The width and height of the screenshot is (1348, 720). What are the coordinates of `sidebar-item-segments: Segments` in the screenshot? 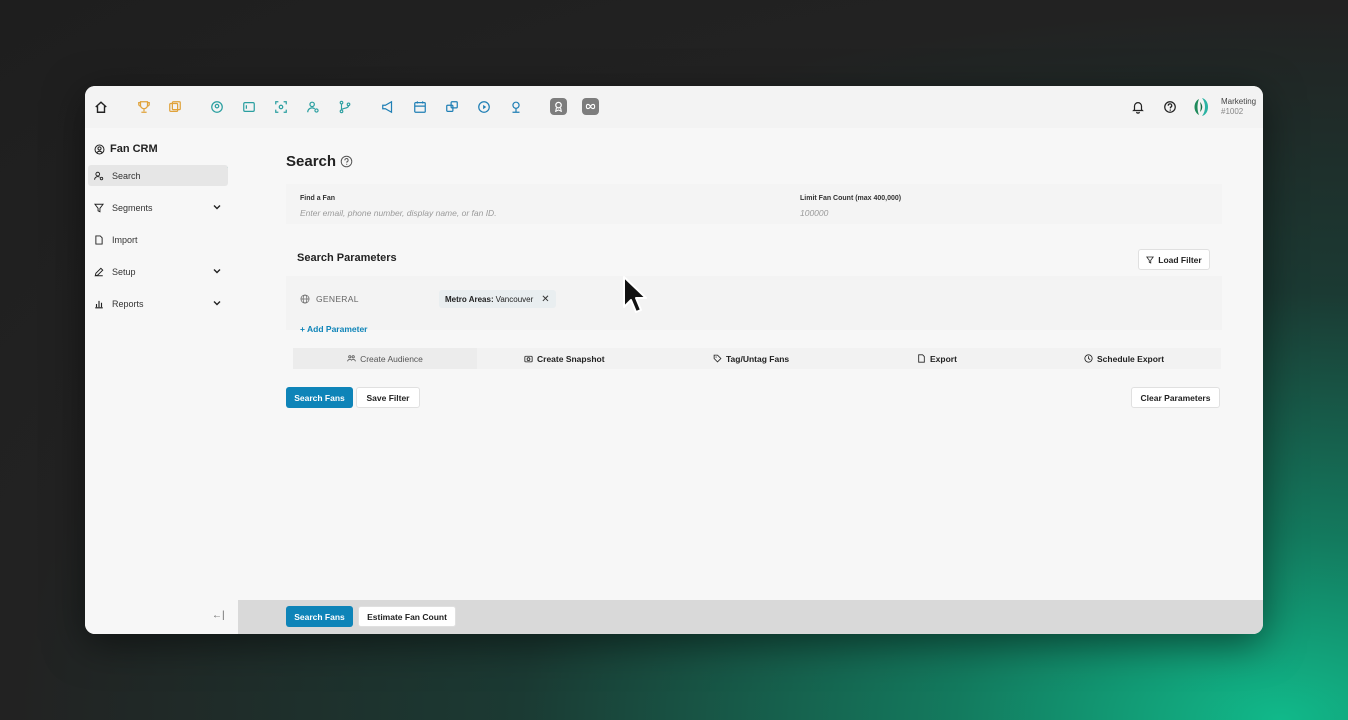 It's located at (158, 207).